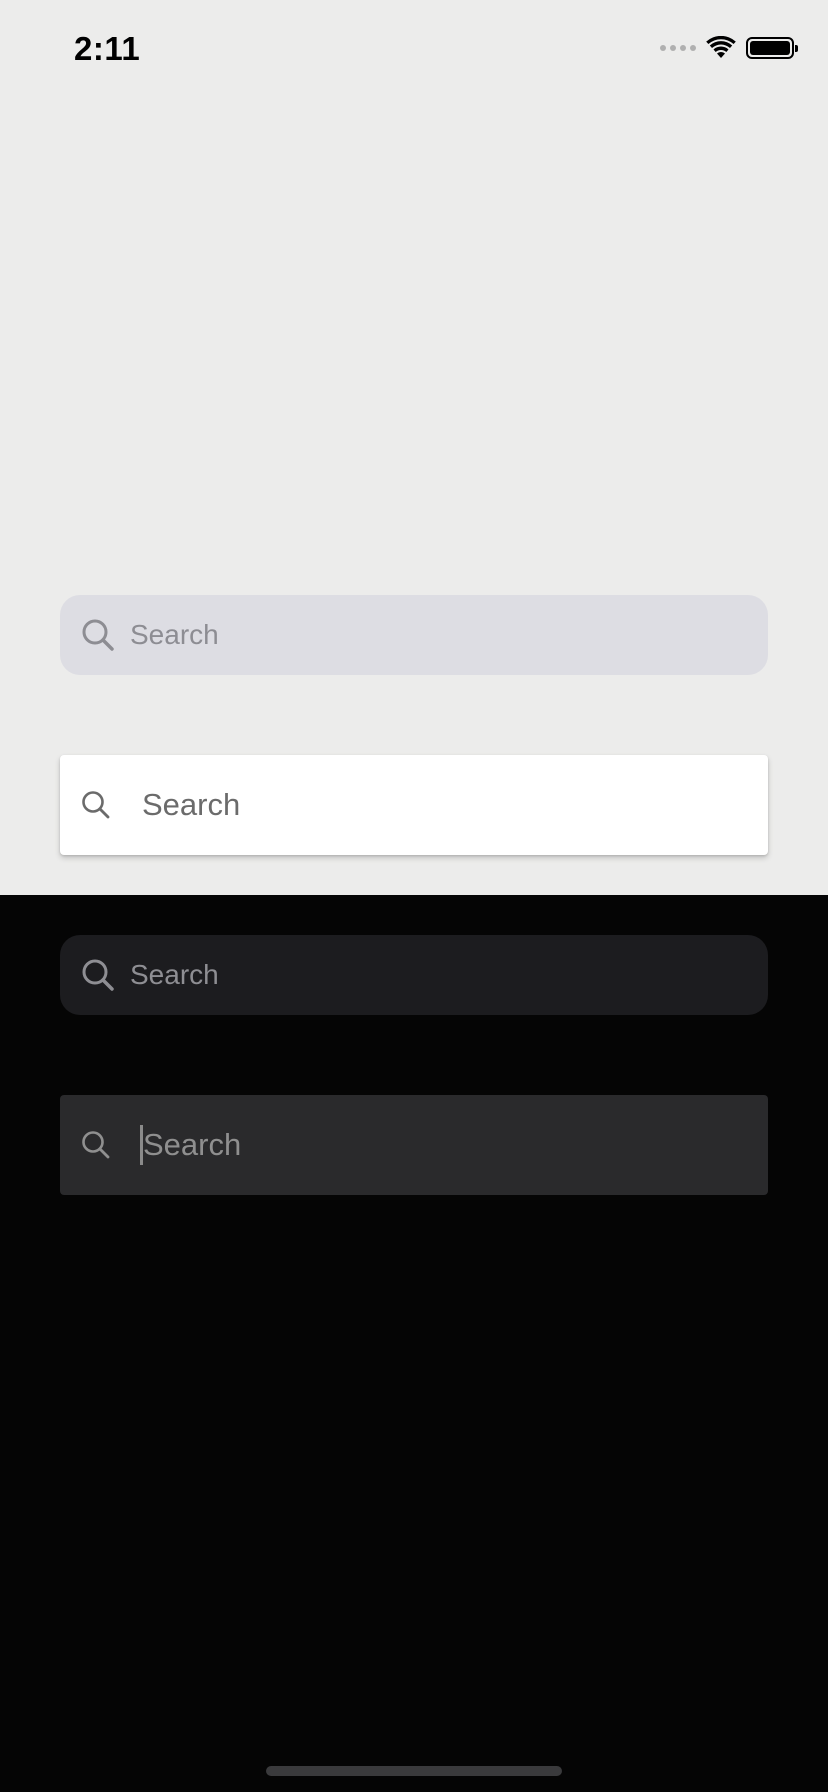  I want to click on searchbar-ios-dark: Search, so click(414, 975).